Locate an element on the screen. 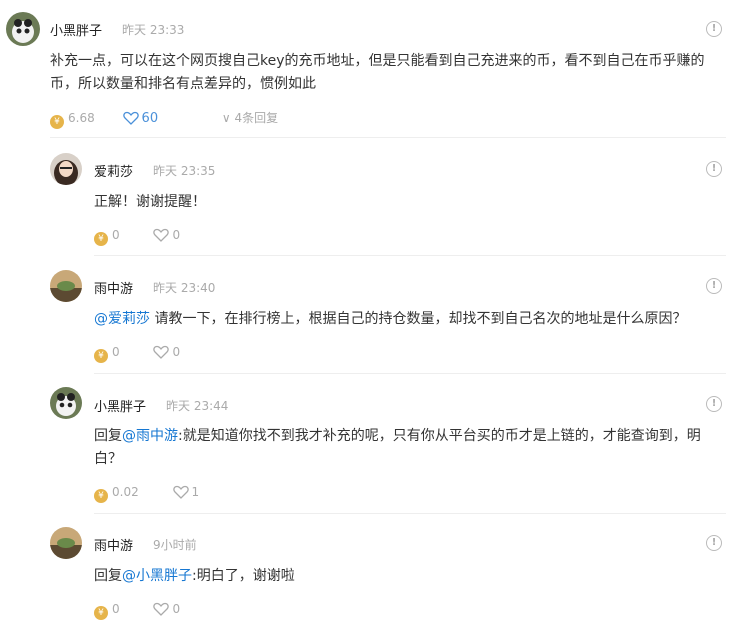 Image resolution: width=752 pixels, height=629 pixels. comment-time: 9小时前 is located at coordinates (175, 545).